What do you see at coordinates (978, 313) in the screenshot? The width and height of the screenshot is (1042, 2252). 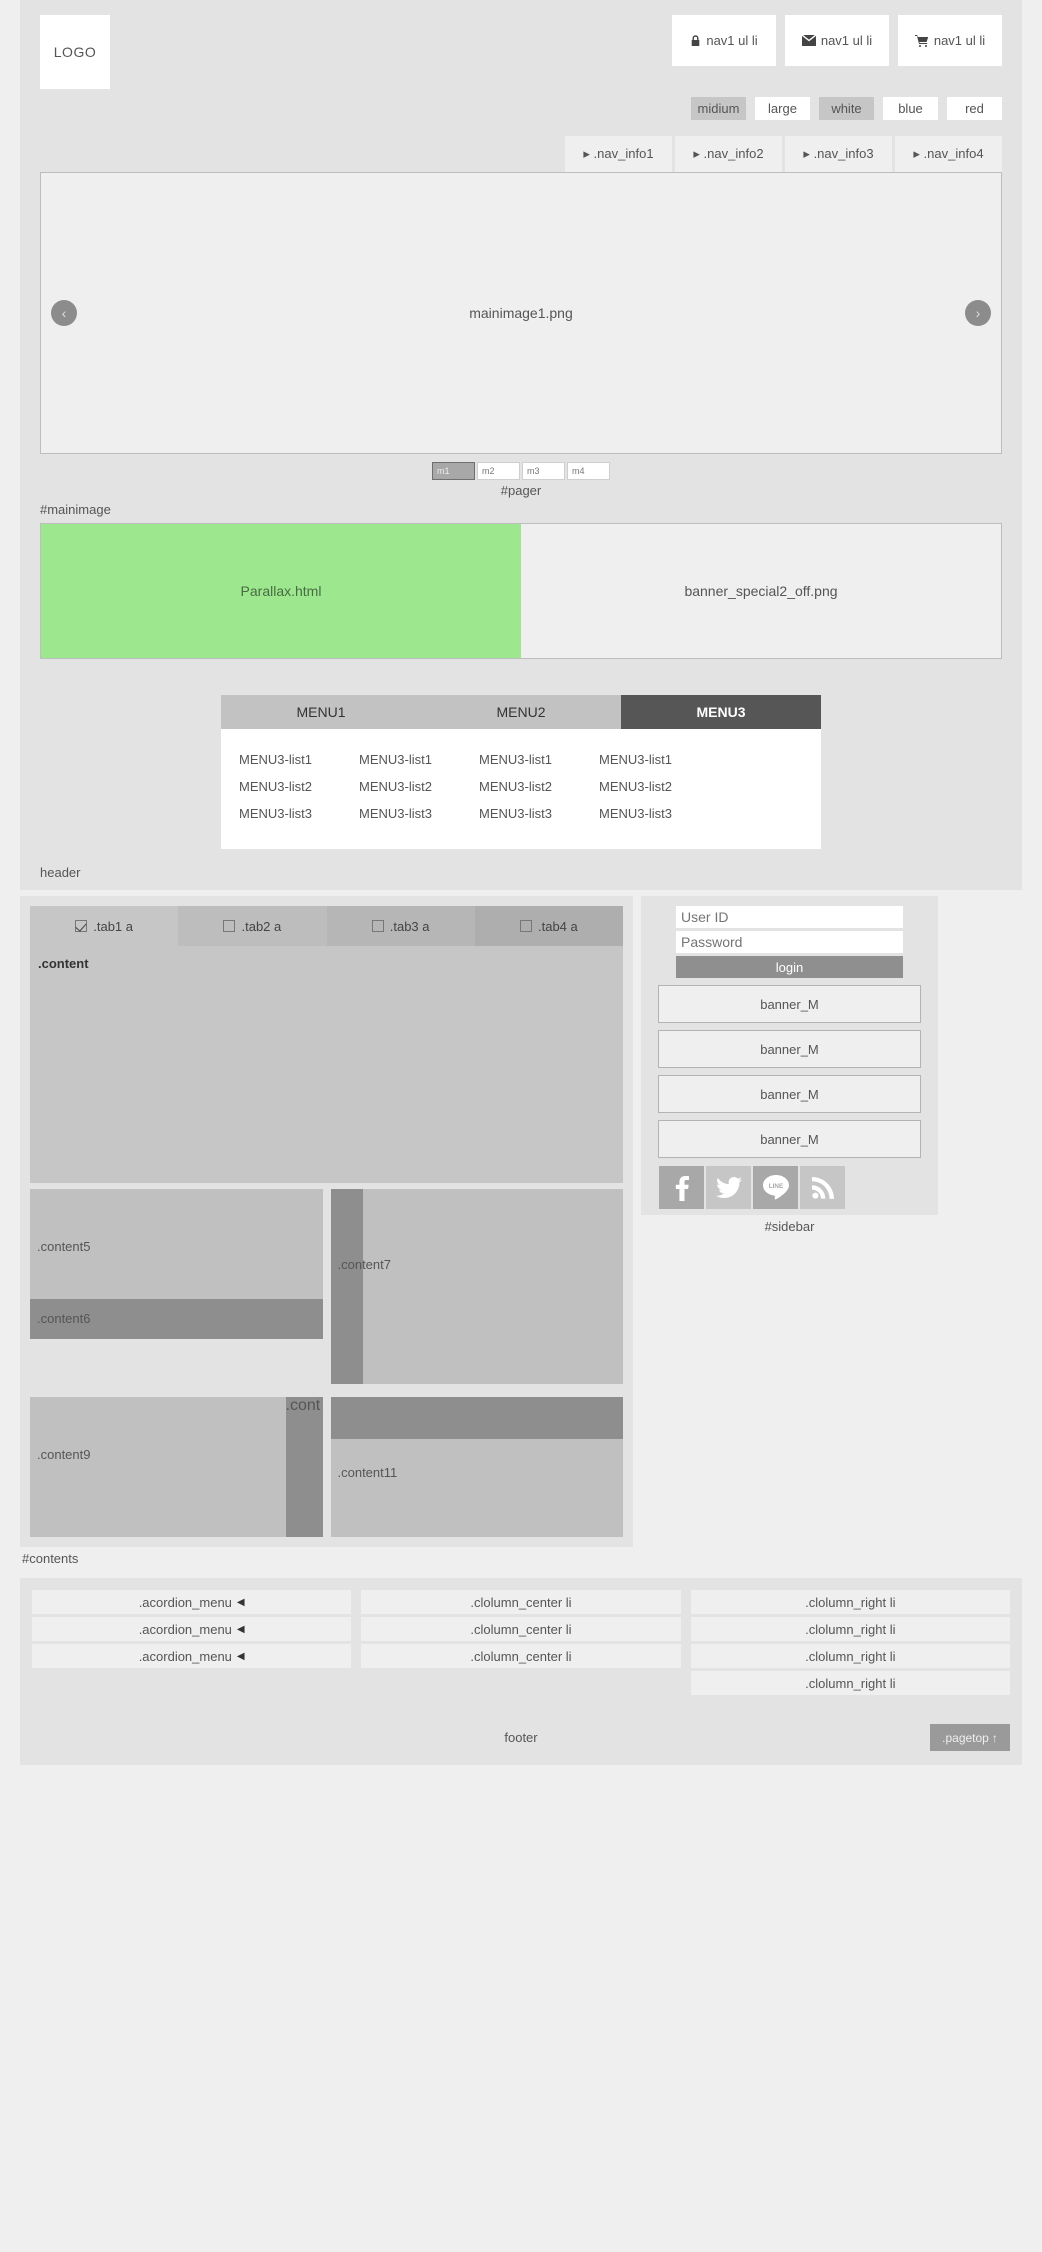 I see `slider-next-arrow-icon: ›` at bounding box center [978, 313].